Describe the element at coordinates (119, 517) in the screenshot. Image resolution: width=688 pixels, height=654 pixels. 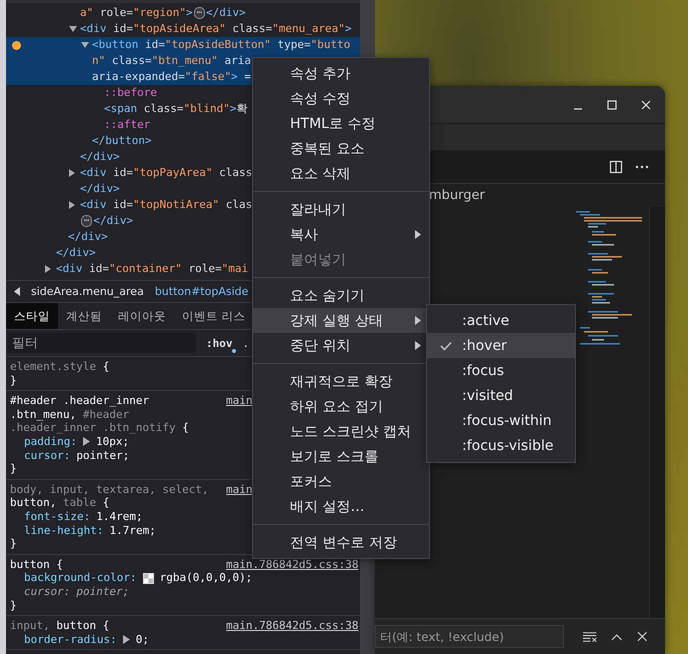
I see `property-value: 1.4rem;` at that location.